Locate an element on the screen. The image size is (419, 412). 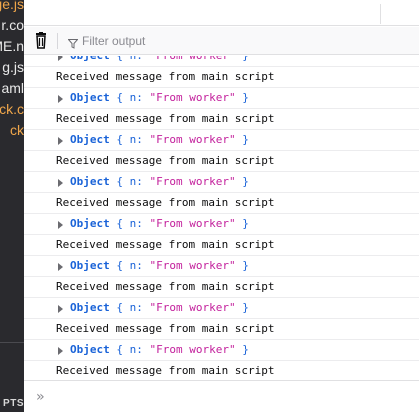
sidebar-file-item: ME.n is located at coordinates (12, 46).